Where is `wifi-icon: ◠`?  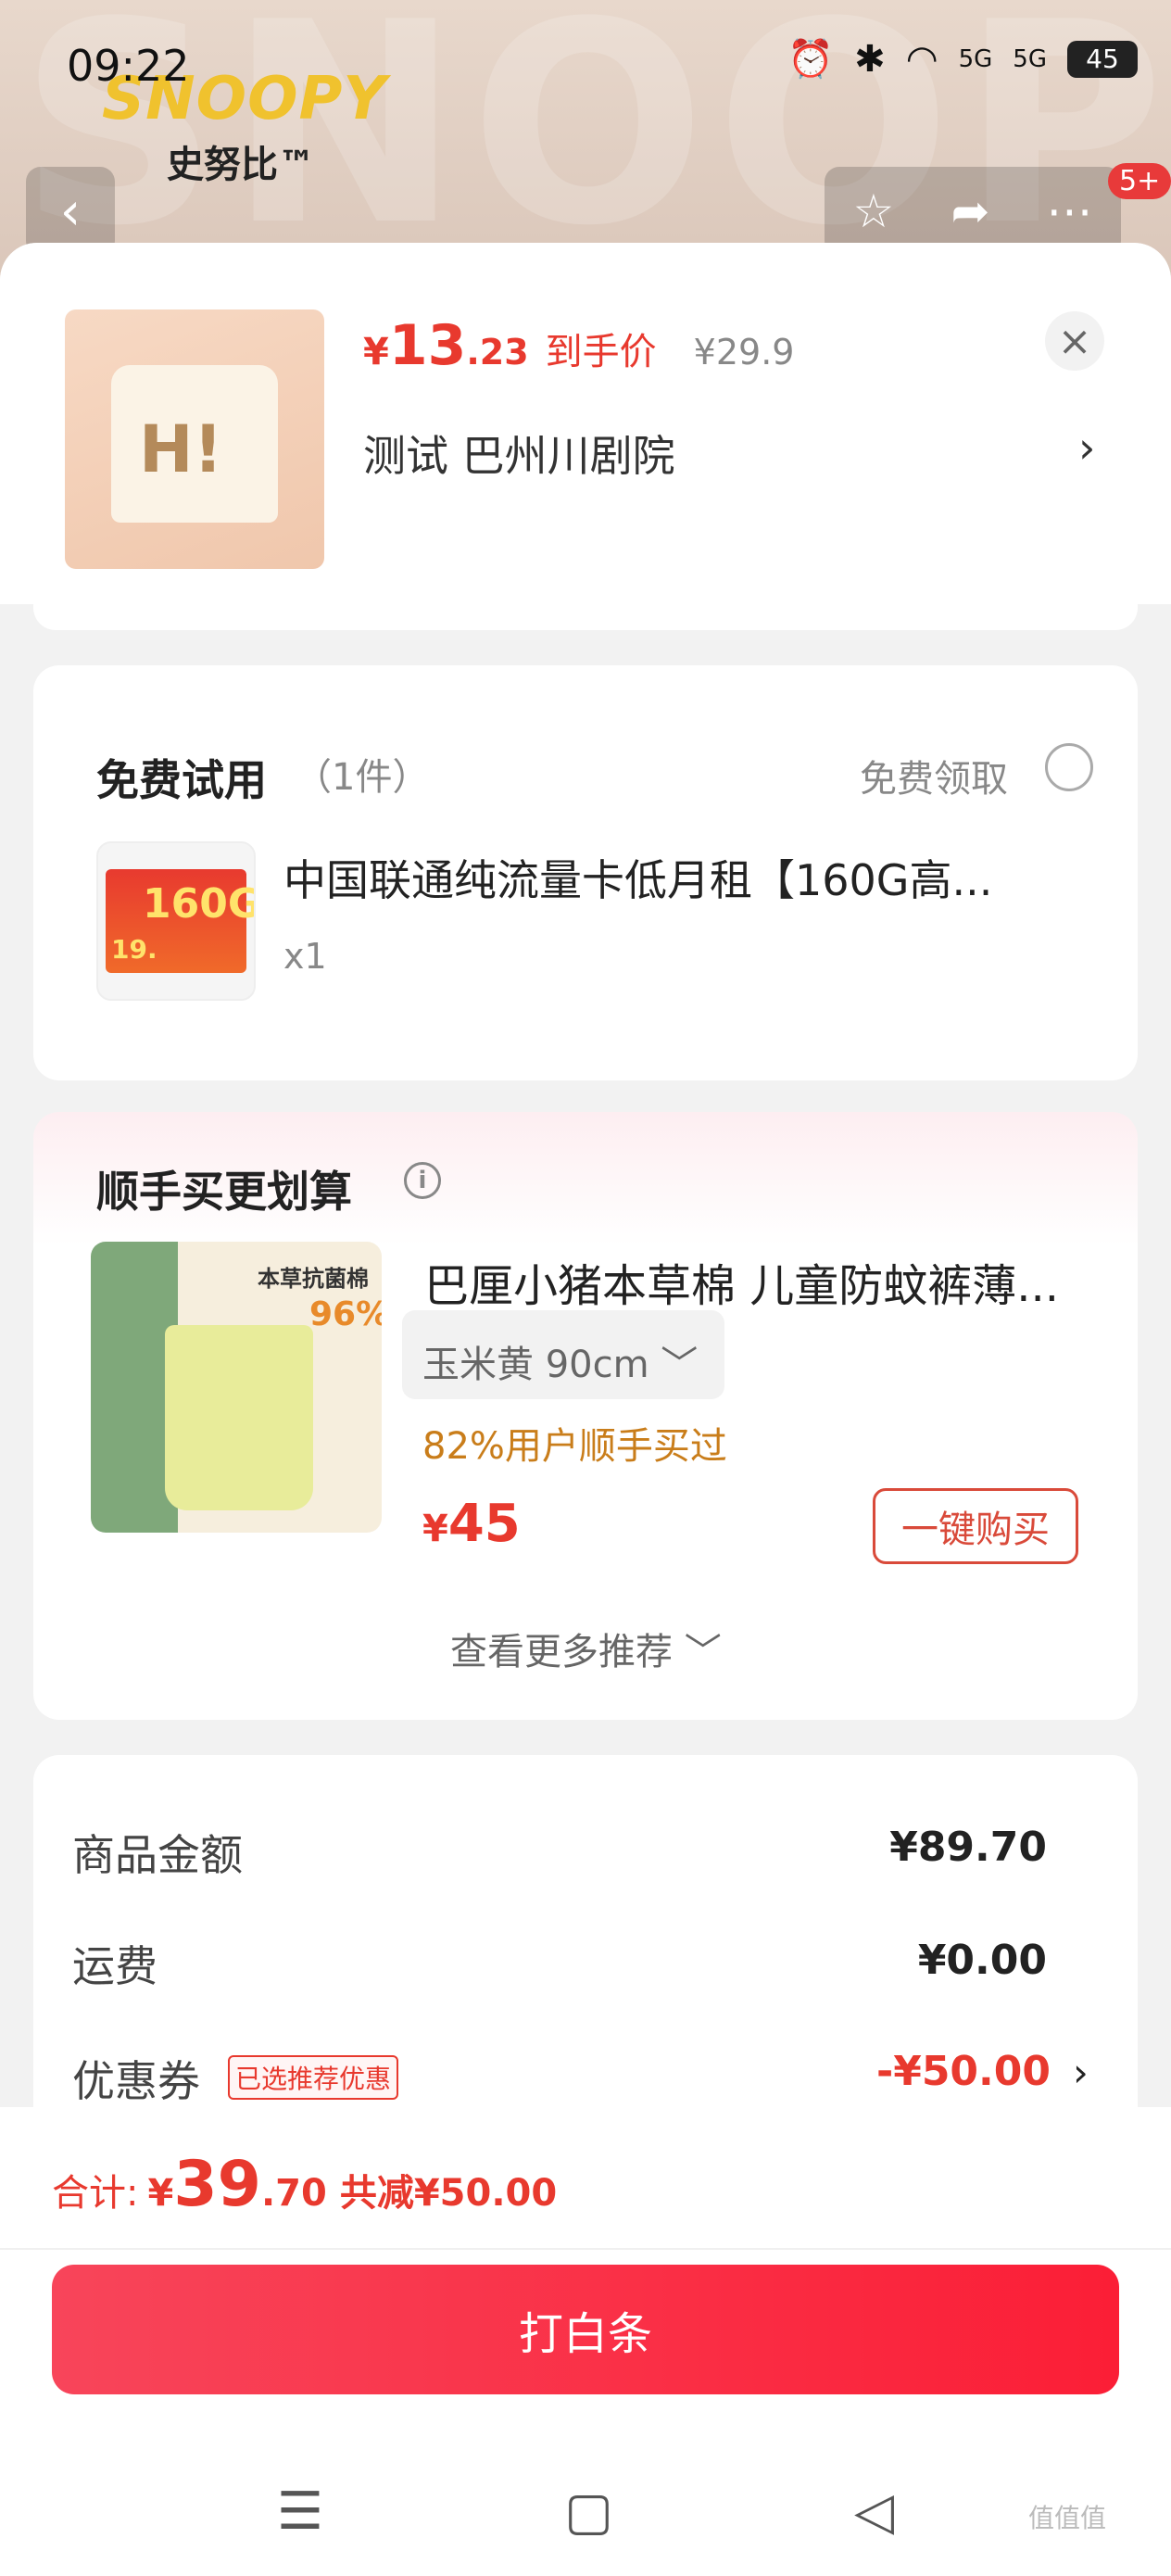 wifi-icon: ◠ is located at coordinates (922, 59).